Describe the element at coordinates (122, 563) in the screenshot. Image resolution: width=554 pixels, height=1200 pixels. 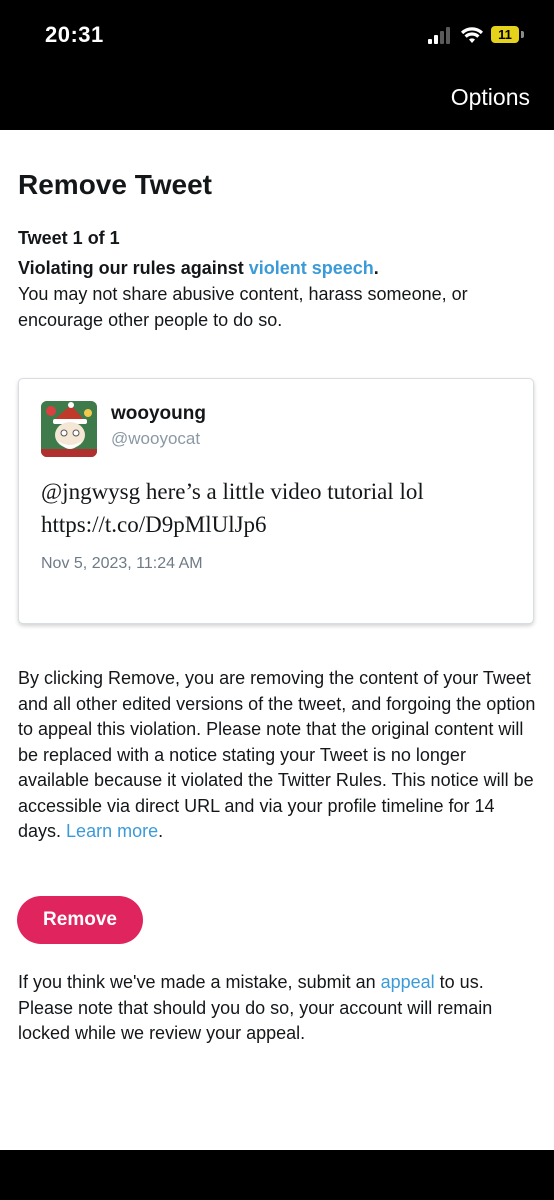
I see `tweet-date: Nov 5, 2023, 11:24 AM` at that location.